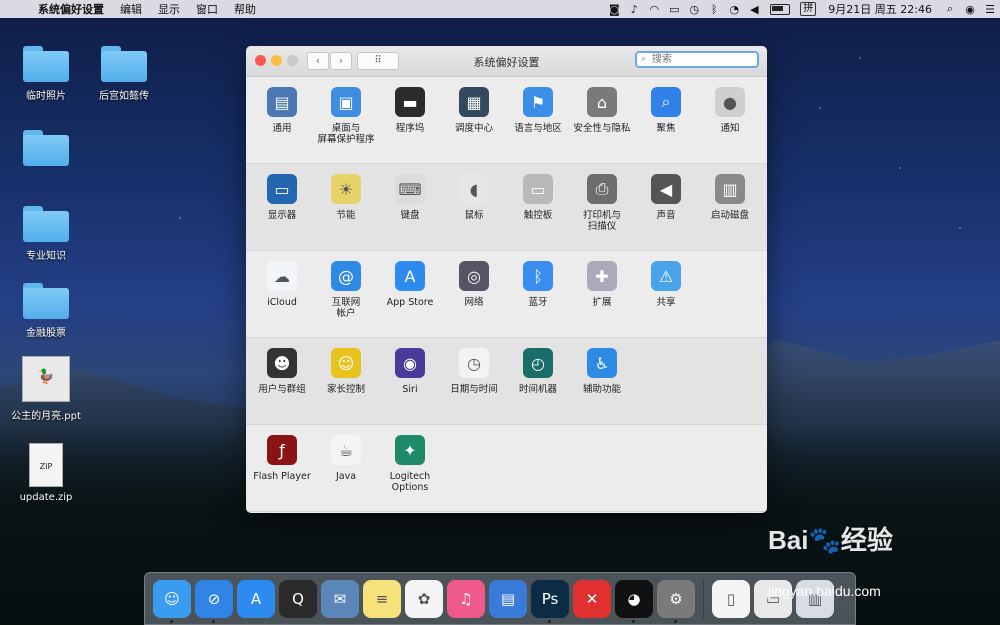  Describe the element at coordinates (346, 450) in the screenshot. I see `java-icon: ☕` at that location.